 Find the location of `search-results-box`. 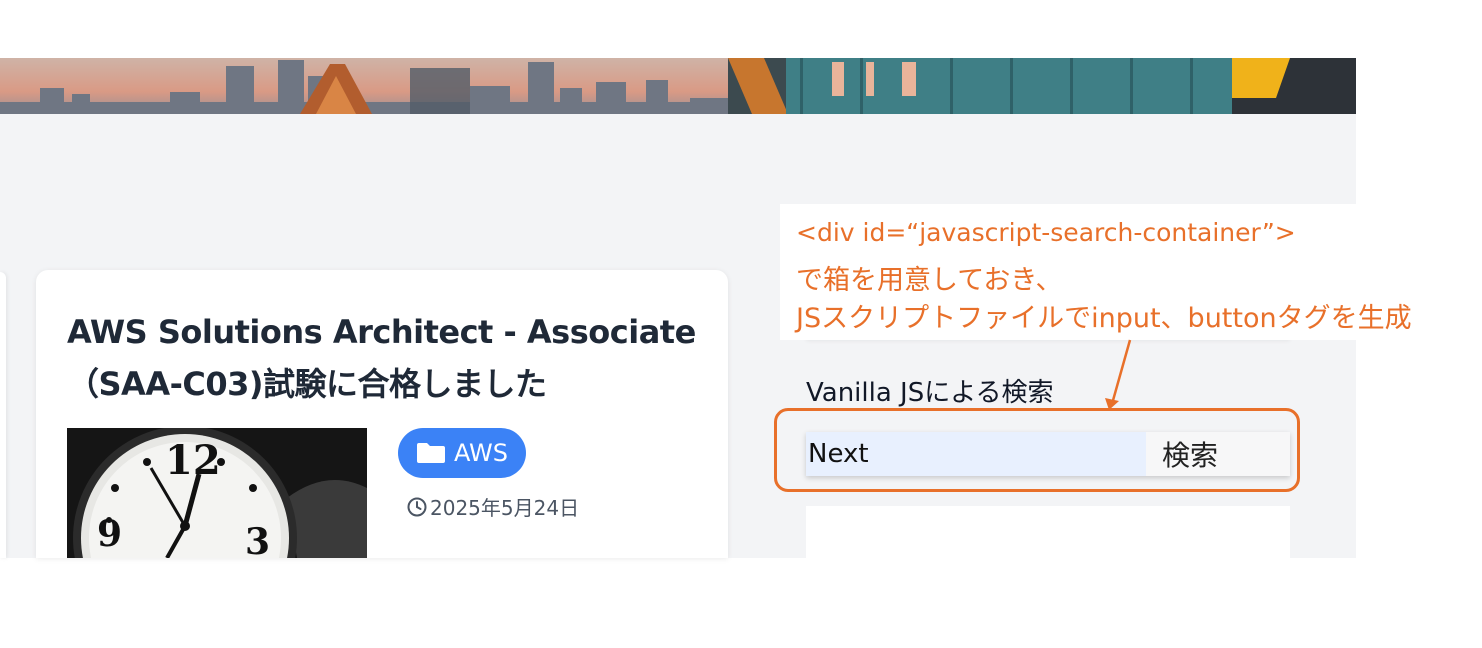

search-results-box is located at coordinates (1048, 532).